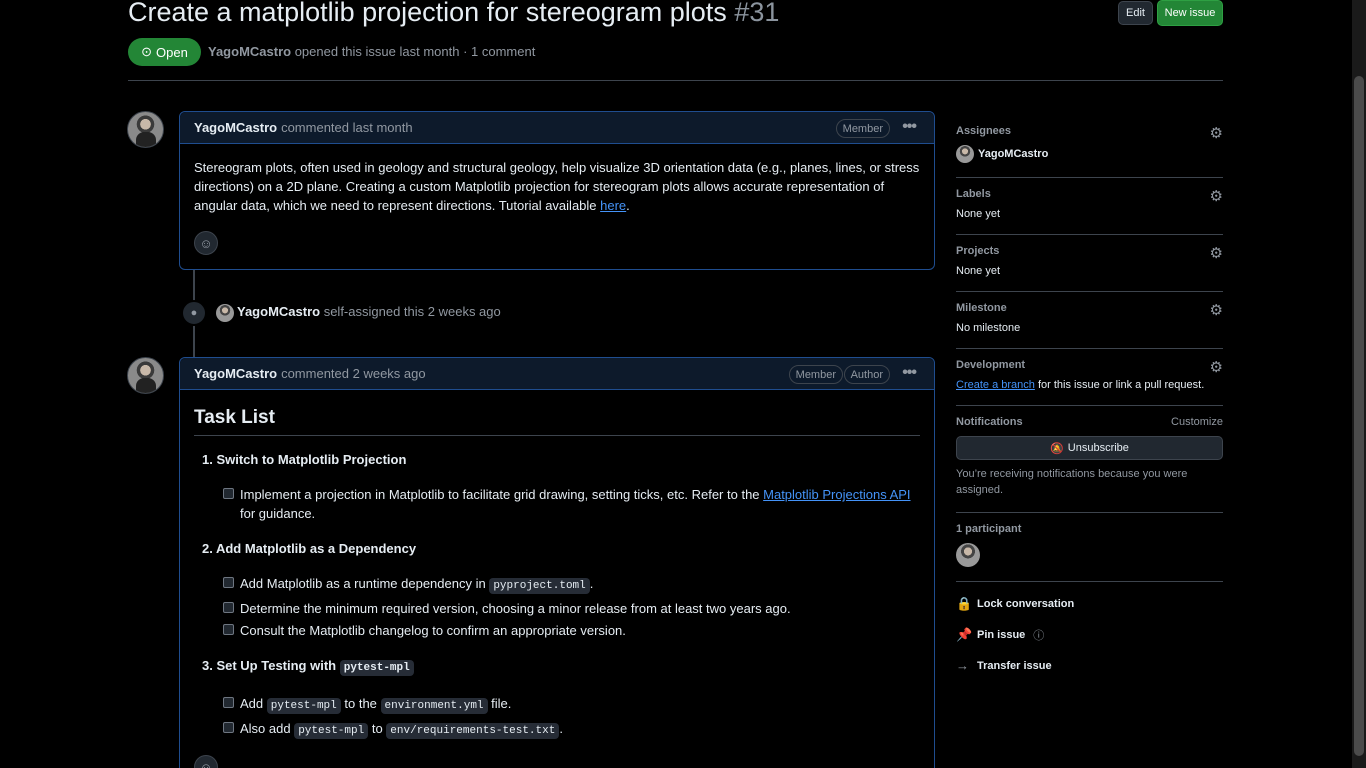 The height and width of the screenshot is (768, 1366). Describe the element at coordinates (557, 422) in the screenshot. I see `task-list-heading: Task List` at that location.